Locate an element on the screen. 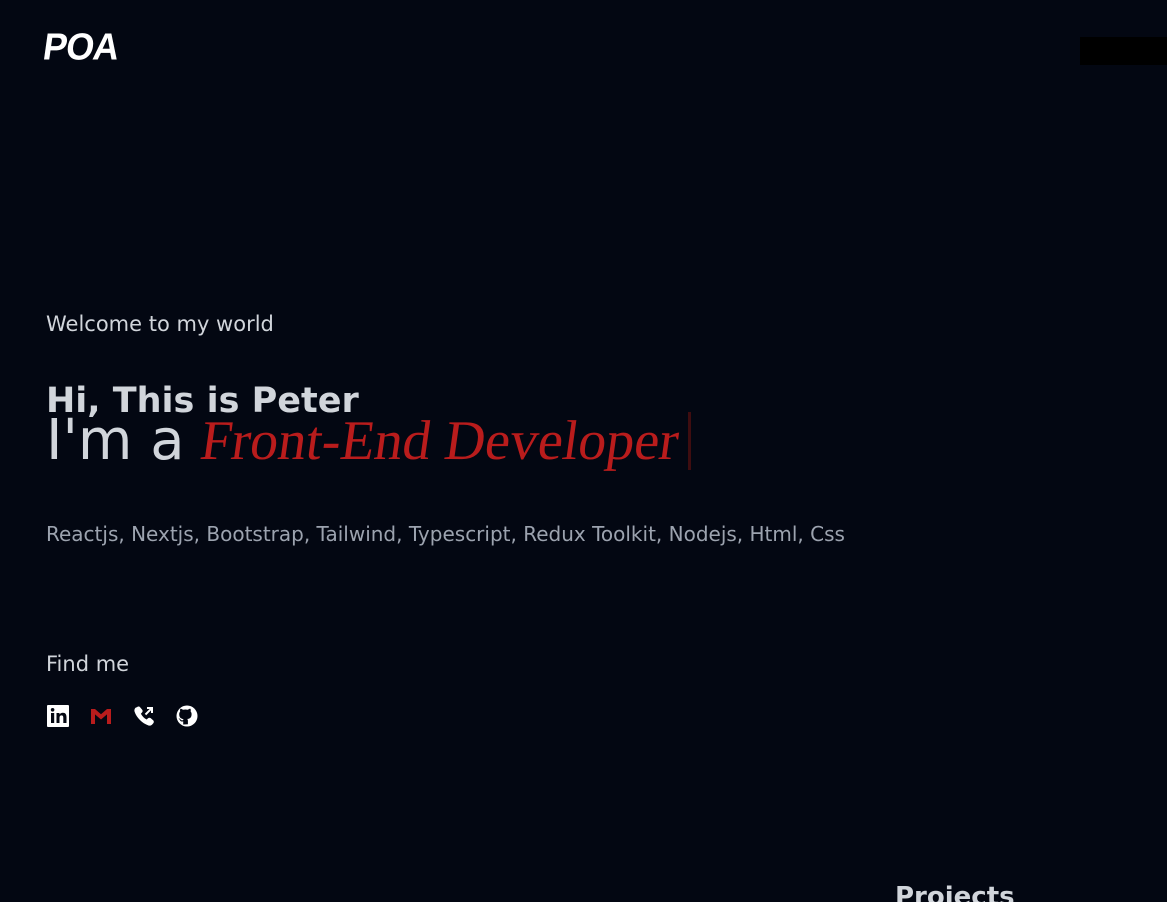 Image resolution: width=1167 pixels, height=902 pixels. typing-cursor is located at coordinates (689, 441).